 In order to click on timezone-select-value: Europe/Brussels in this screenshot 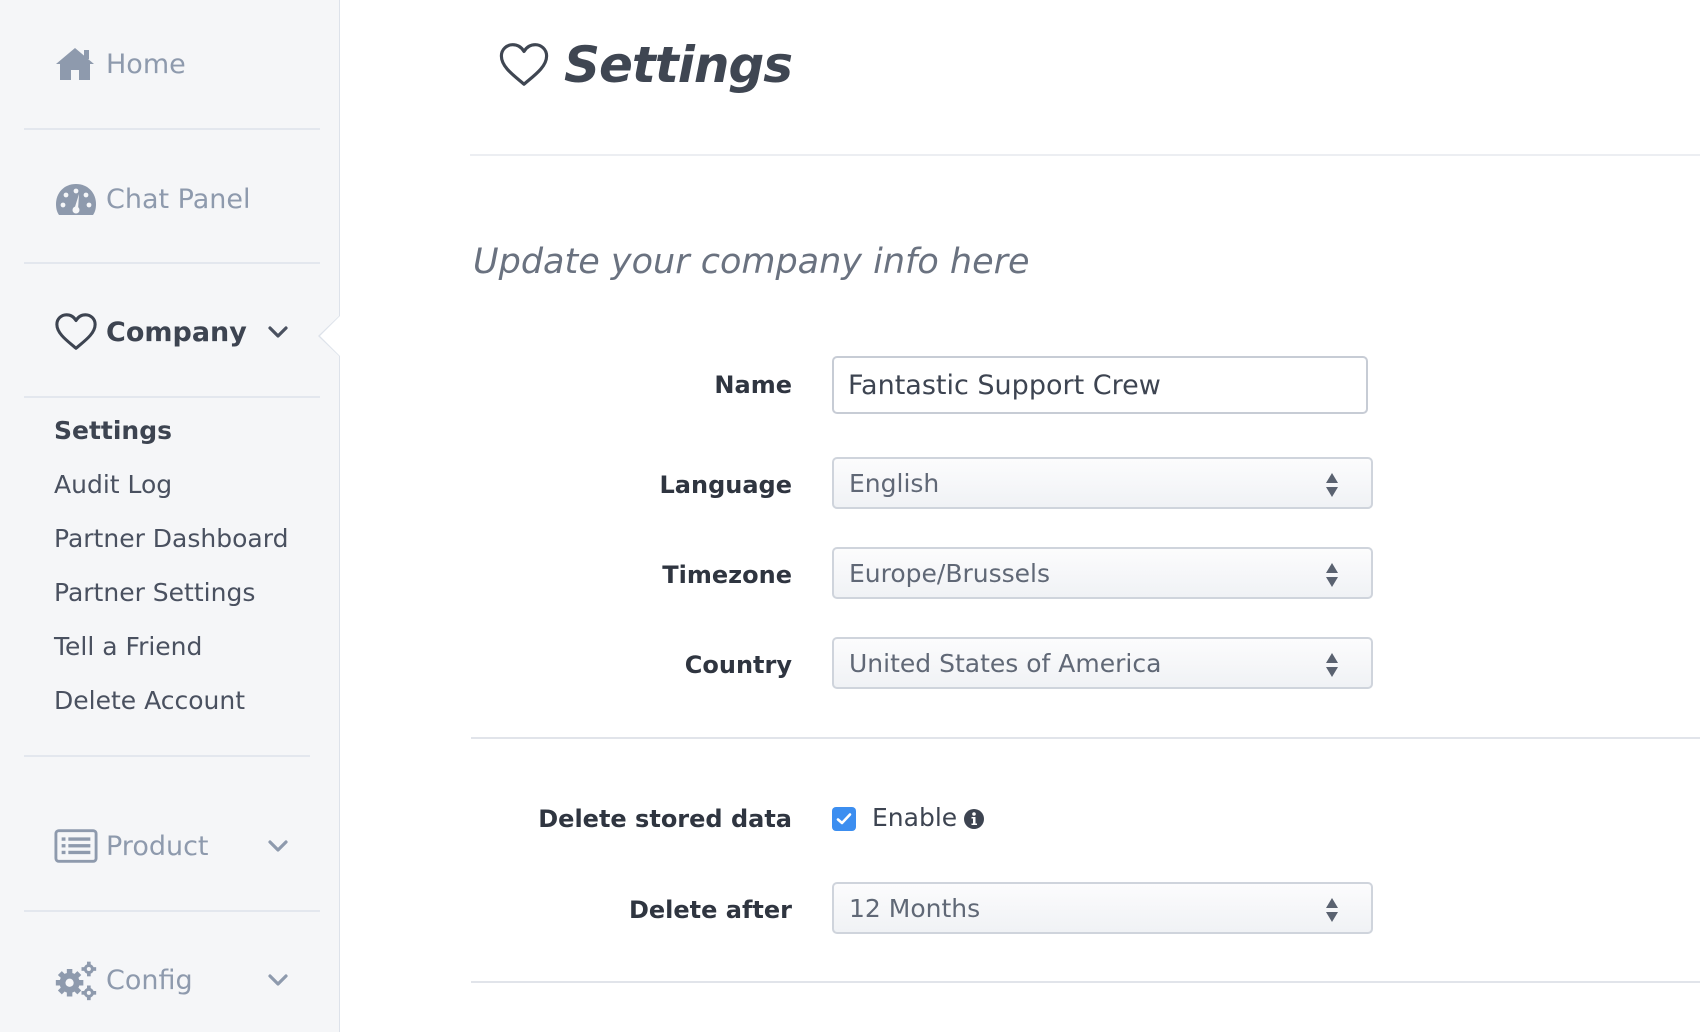, I will do `click(950, 573)`.